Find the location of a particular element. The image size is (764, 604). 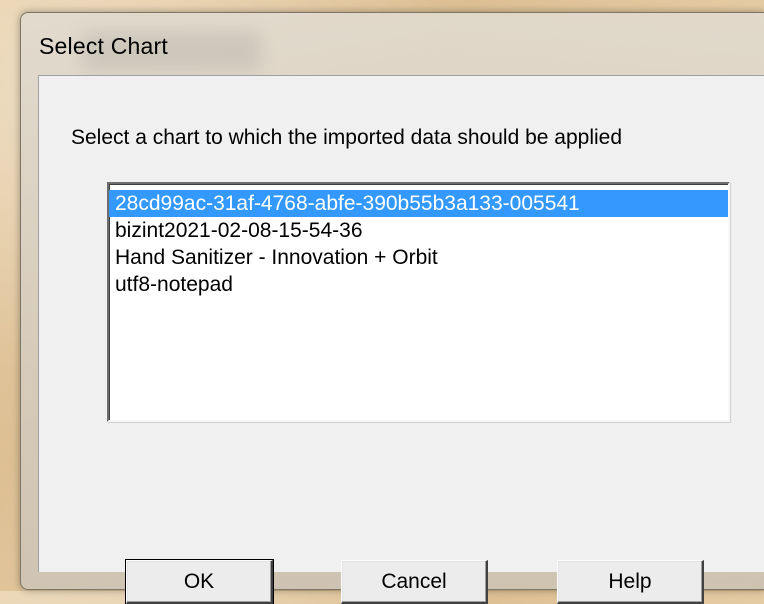

help-button: Help is located at coordinates (630, 582).